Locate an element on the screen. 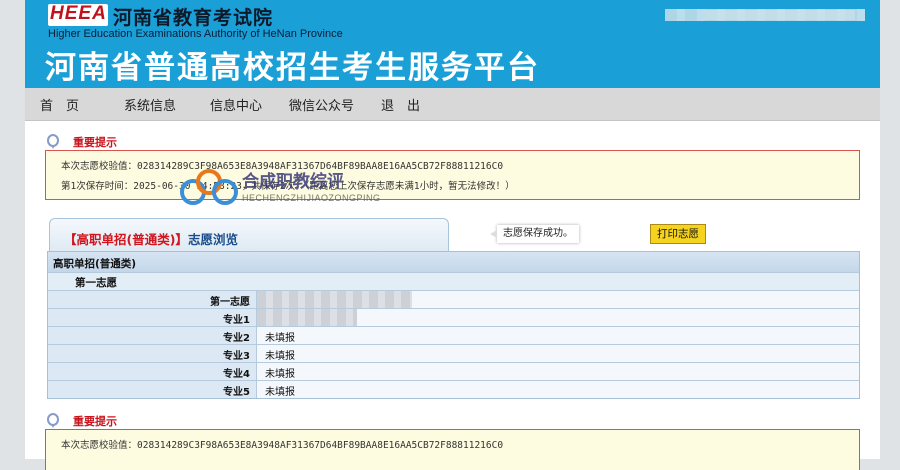 The image size is (900, 470). row-label: 专业1 is located at coordinates (236, 320).